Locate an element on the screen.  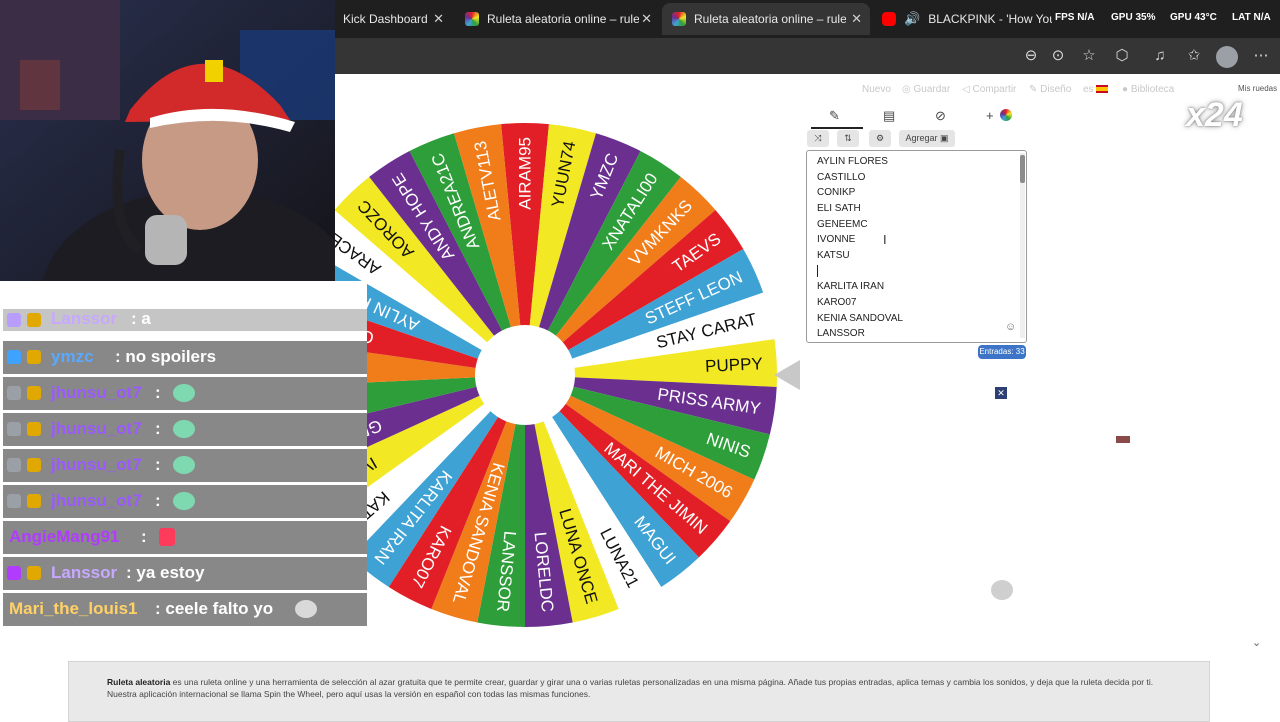
webcam-overlay is located at coordinates (167, 140).